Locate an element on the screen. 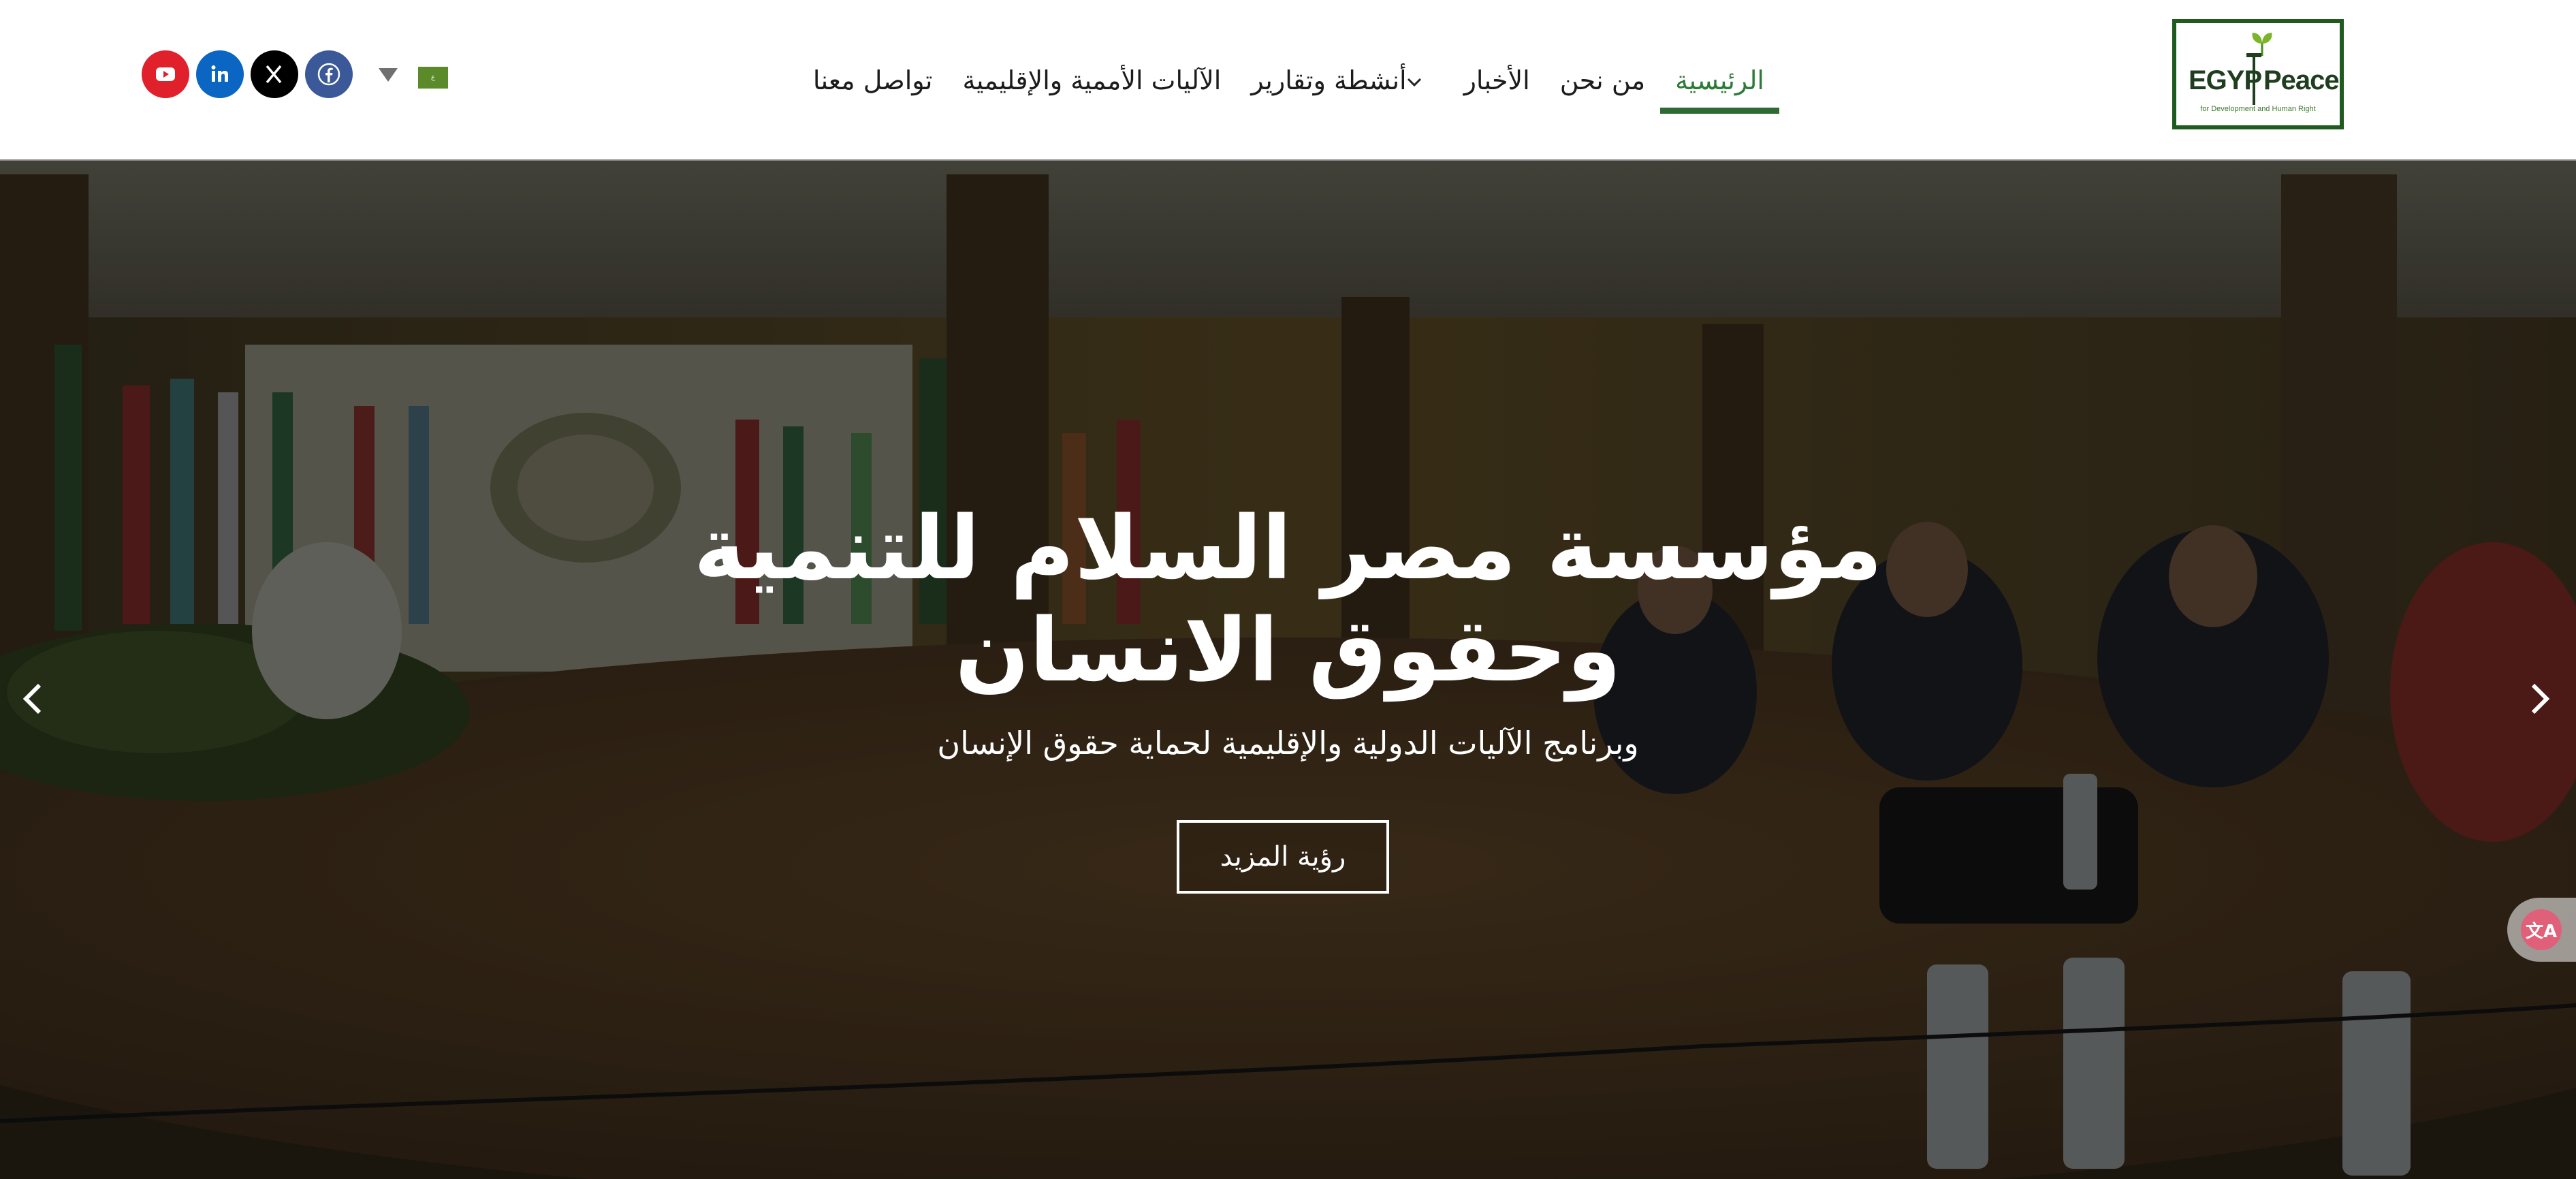 Image resolution: width=2576 pixels, height=1179 pixels. nav-item-label: تواصل معنا is located at coordinates (872, 80).